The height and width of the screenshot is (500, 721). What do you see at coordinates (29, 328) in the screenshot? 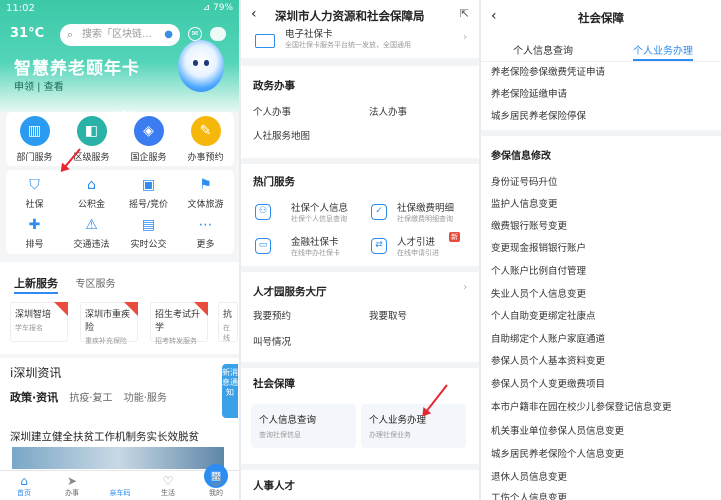
I see `card-sub: 学车报名` at bounding box center [29, 328].